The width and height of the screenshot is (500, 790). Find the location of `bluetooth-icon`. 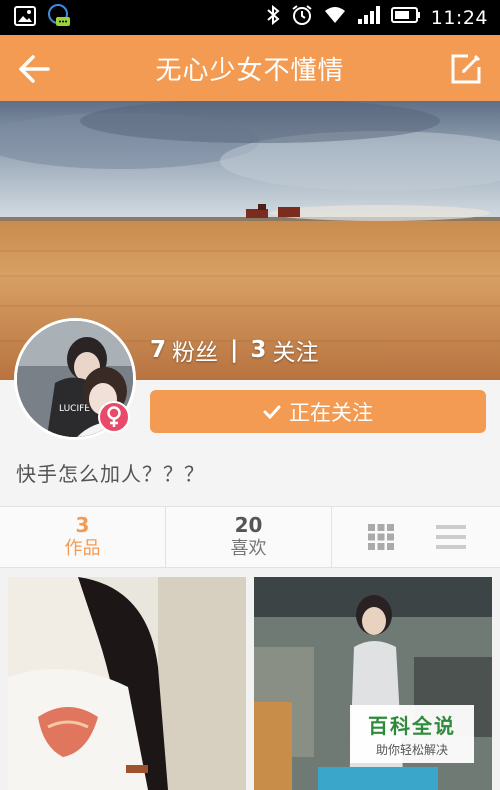

bluetooth-icon is located at coordinates (273, 17).